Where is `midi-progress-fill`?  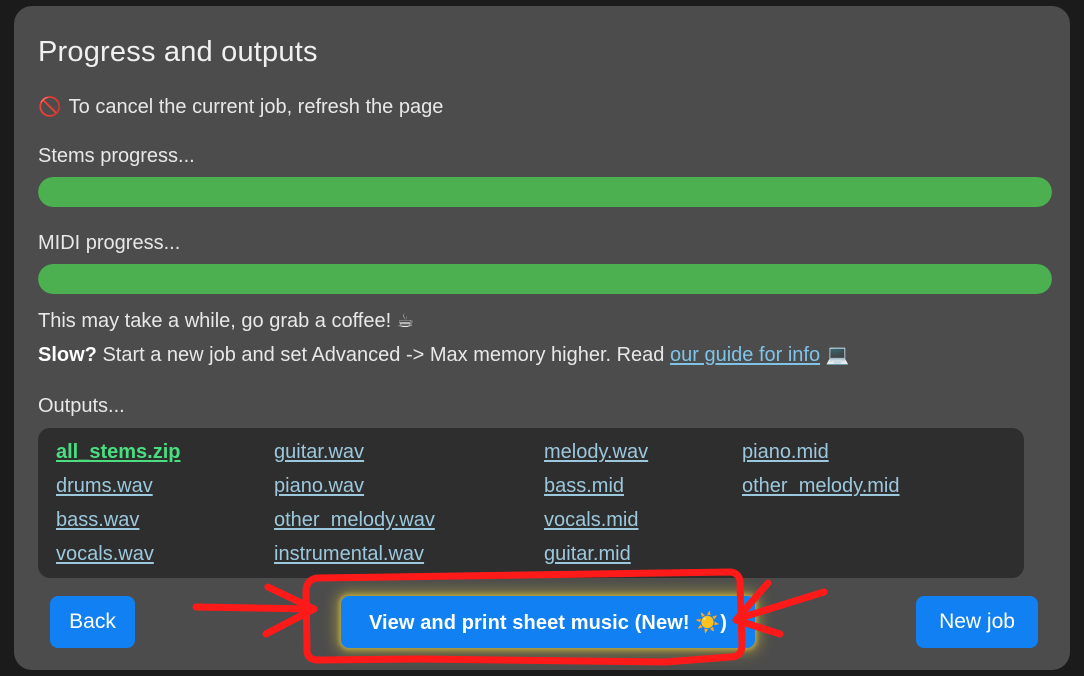
midi-progress-fill is located at coordinates (545, 279).